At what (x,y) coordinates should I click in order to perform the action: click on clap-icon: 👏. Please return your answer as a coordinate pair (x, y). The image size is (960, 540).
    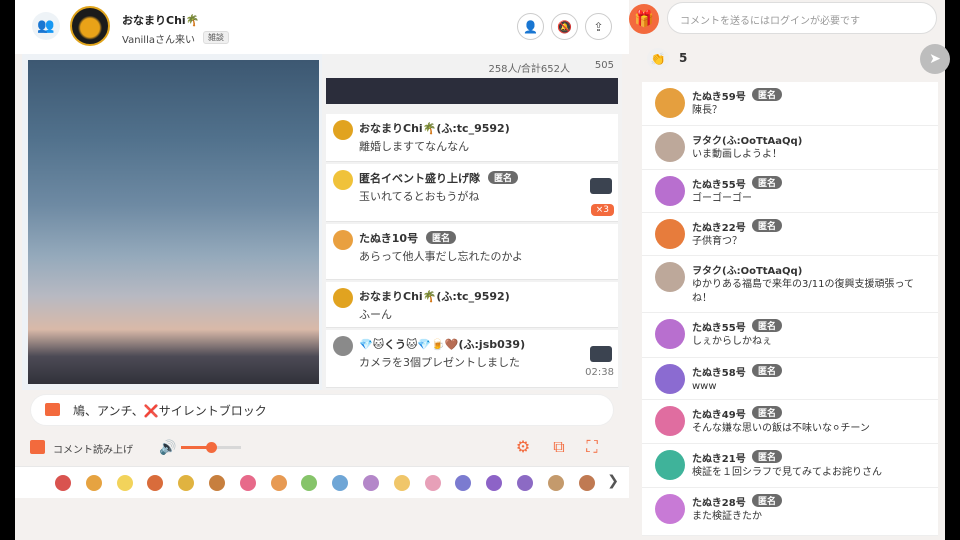
    Looking at the image, I should click on (658, 59).